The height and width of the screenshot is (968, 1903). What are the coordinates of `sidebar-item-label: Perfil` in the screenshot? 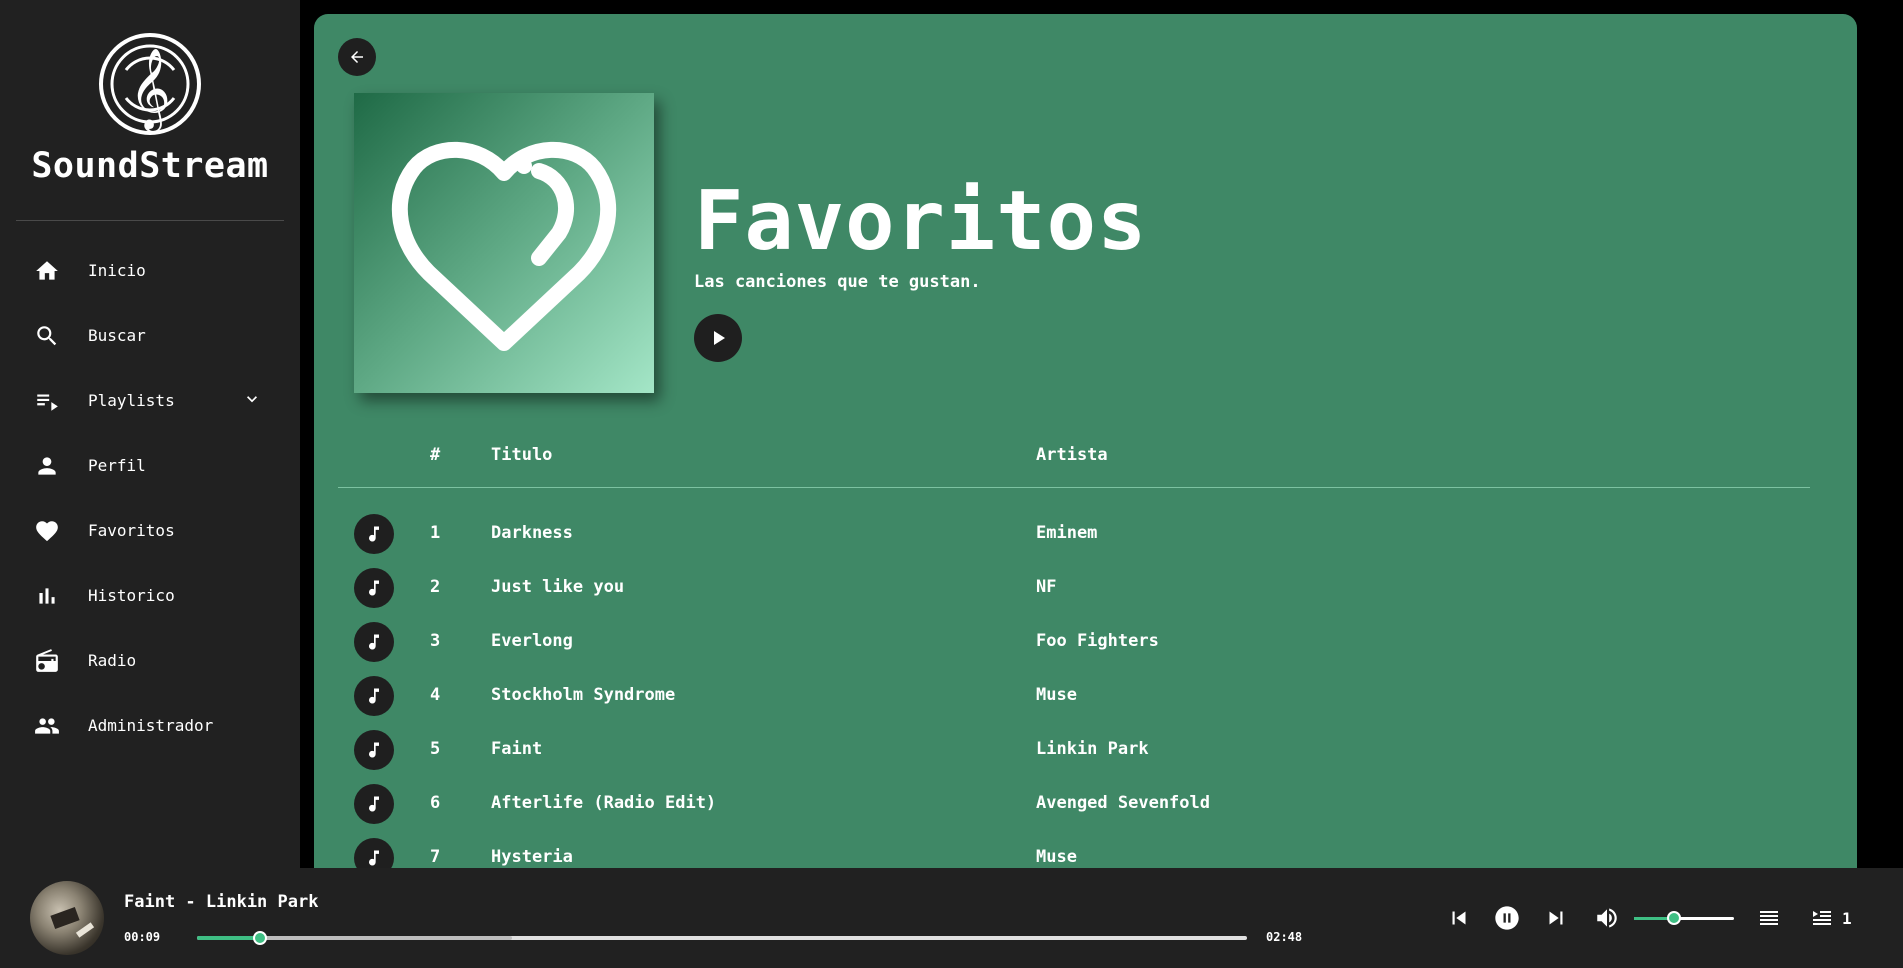 It's located at (117, 465).